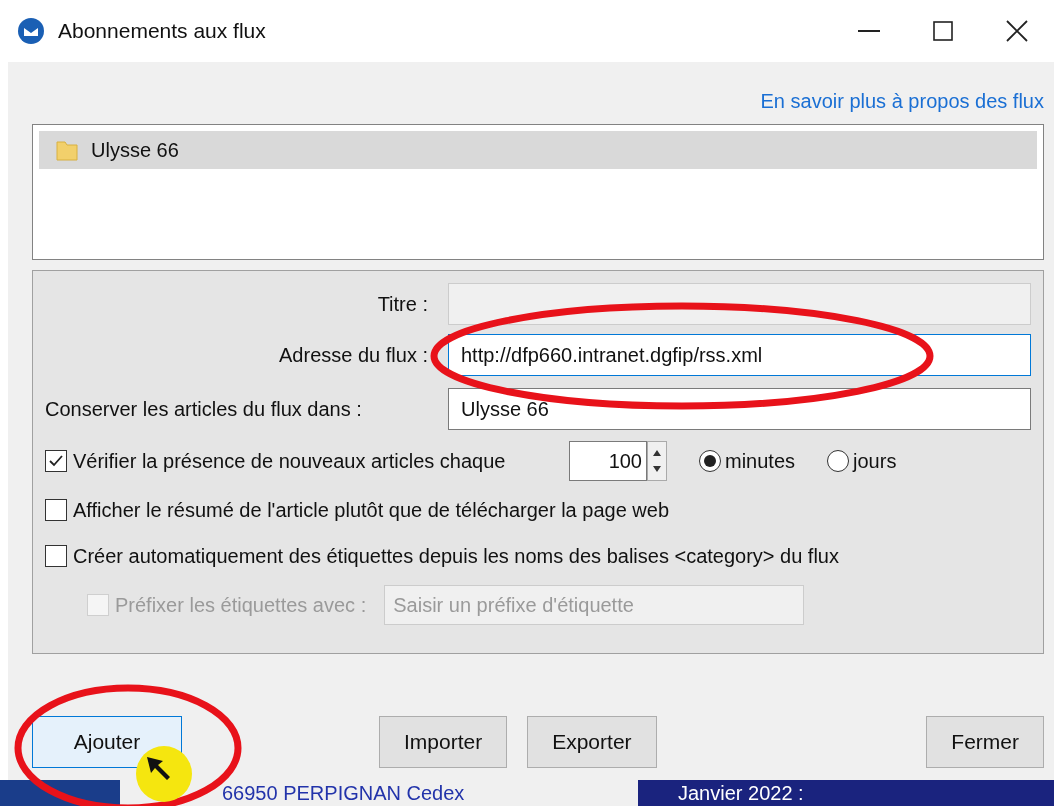 This screenshot has width=1054, height=806. What do you see at coordinates (162, 31) in the screenshot?
I see `window-title: Abonnements aux flux` at bounding box center [162, 31].